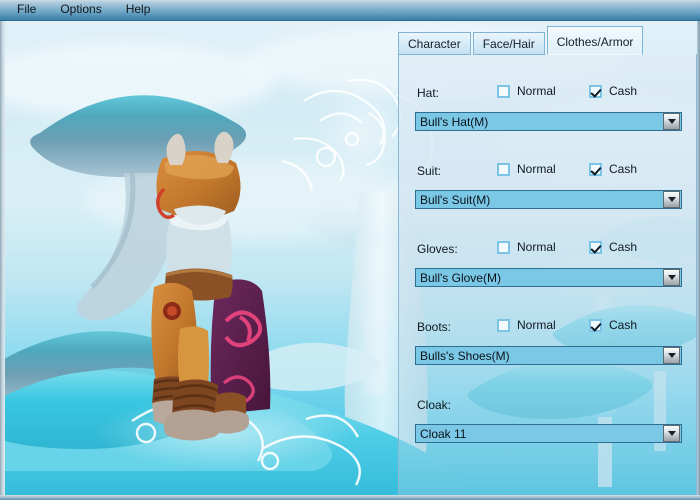 Image resolution: width=700 pixels, height=500 pixels. Describe the element at coordinates (26, 10) in the screenshot. I see `menu-file: File` at that location.